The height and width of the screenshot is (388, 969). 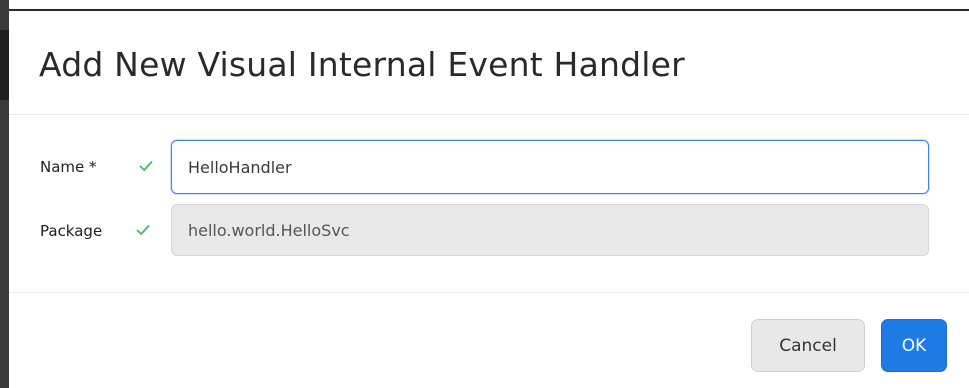 What do you see at coordinates (4, 65) in the screenshot?
I see `backdrop-left-shade` at bounding box center [4, 65].